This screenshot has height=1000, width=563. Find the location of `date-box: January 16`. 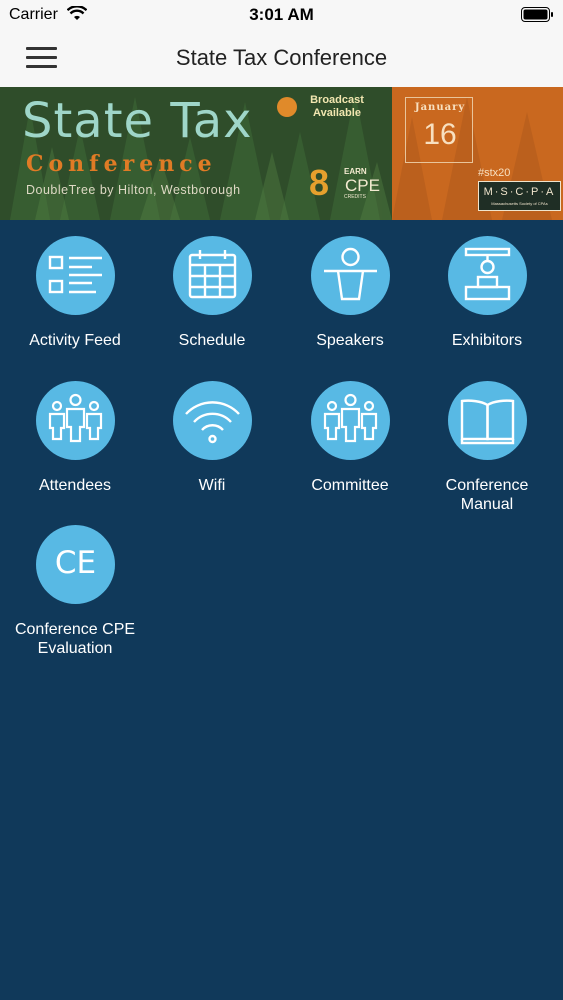

date-box: January 16 is located at coordinates (439, 130).